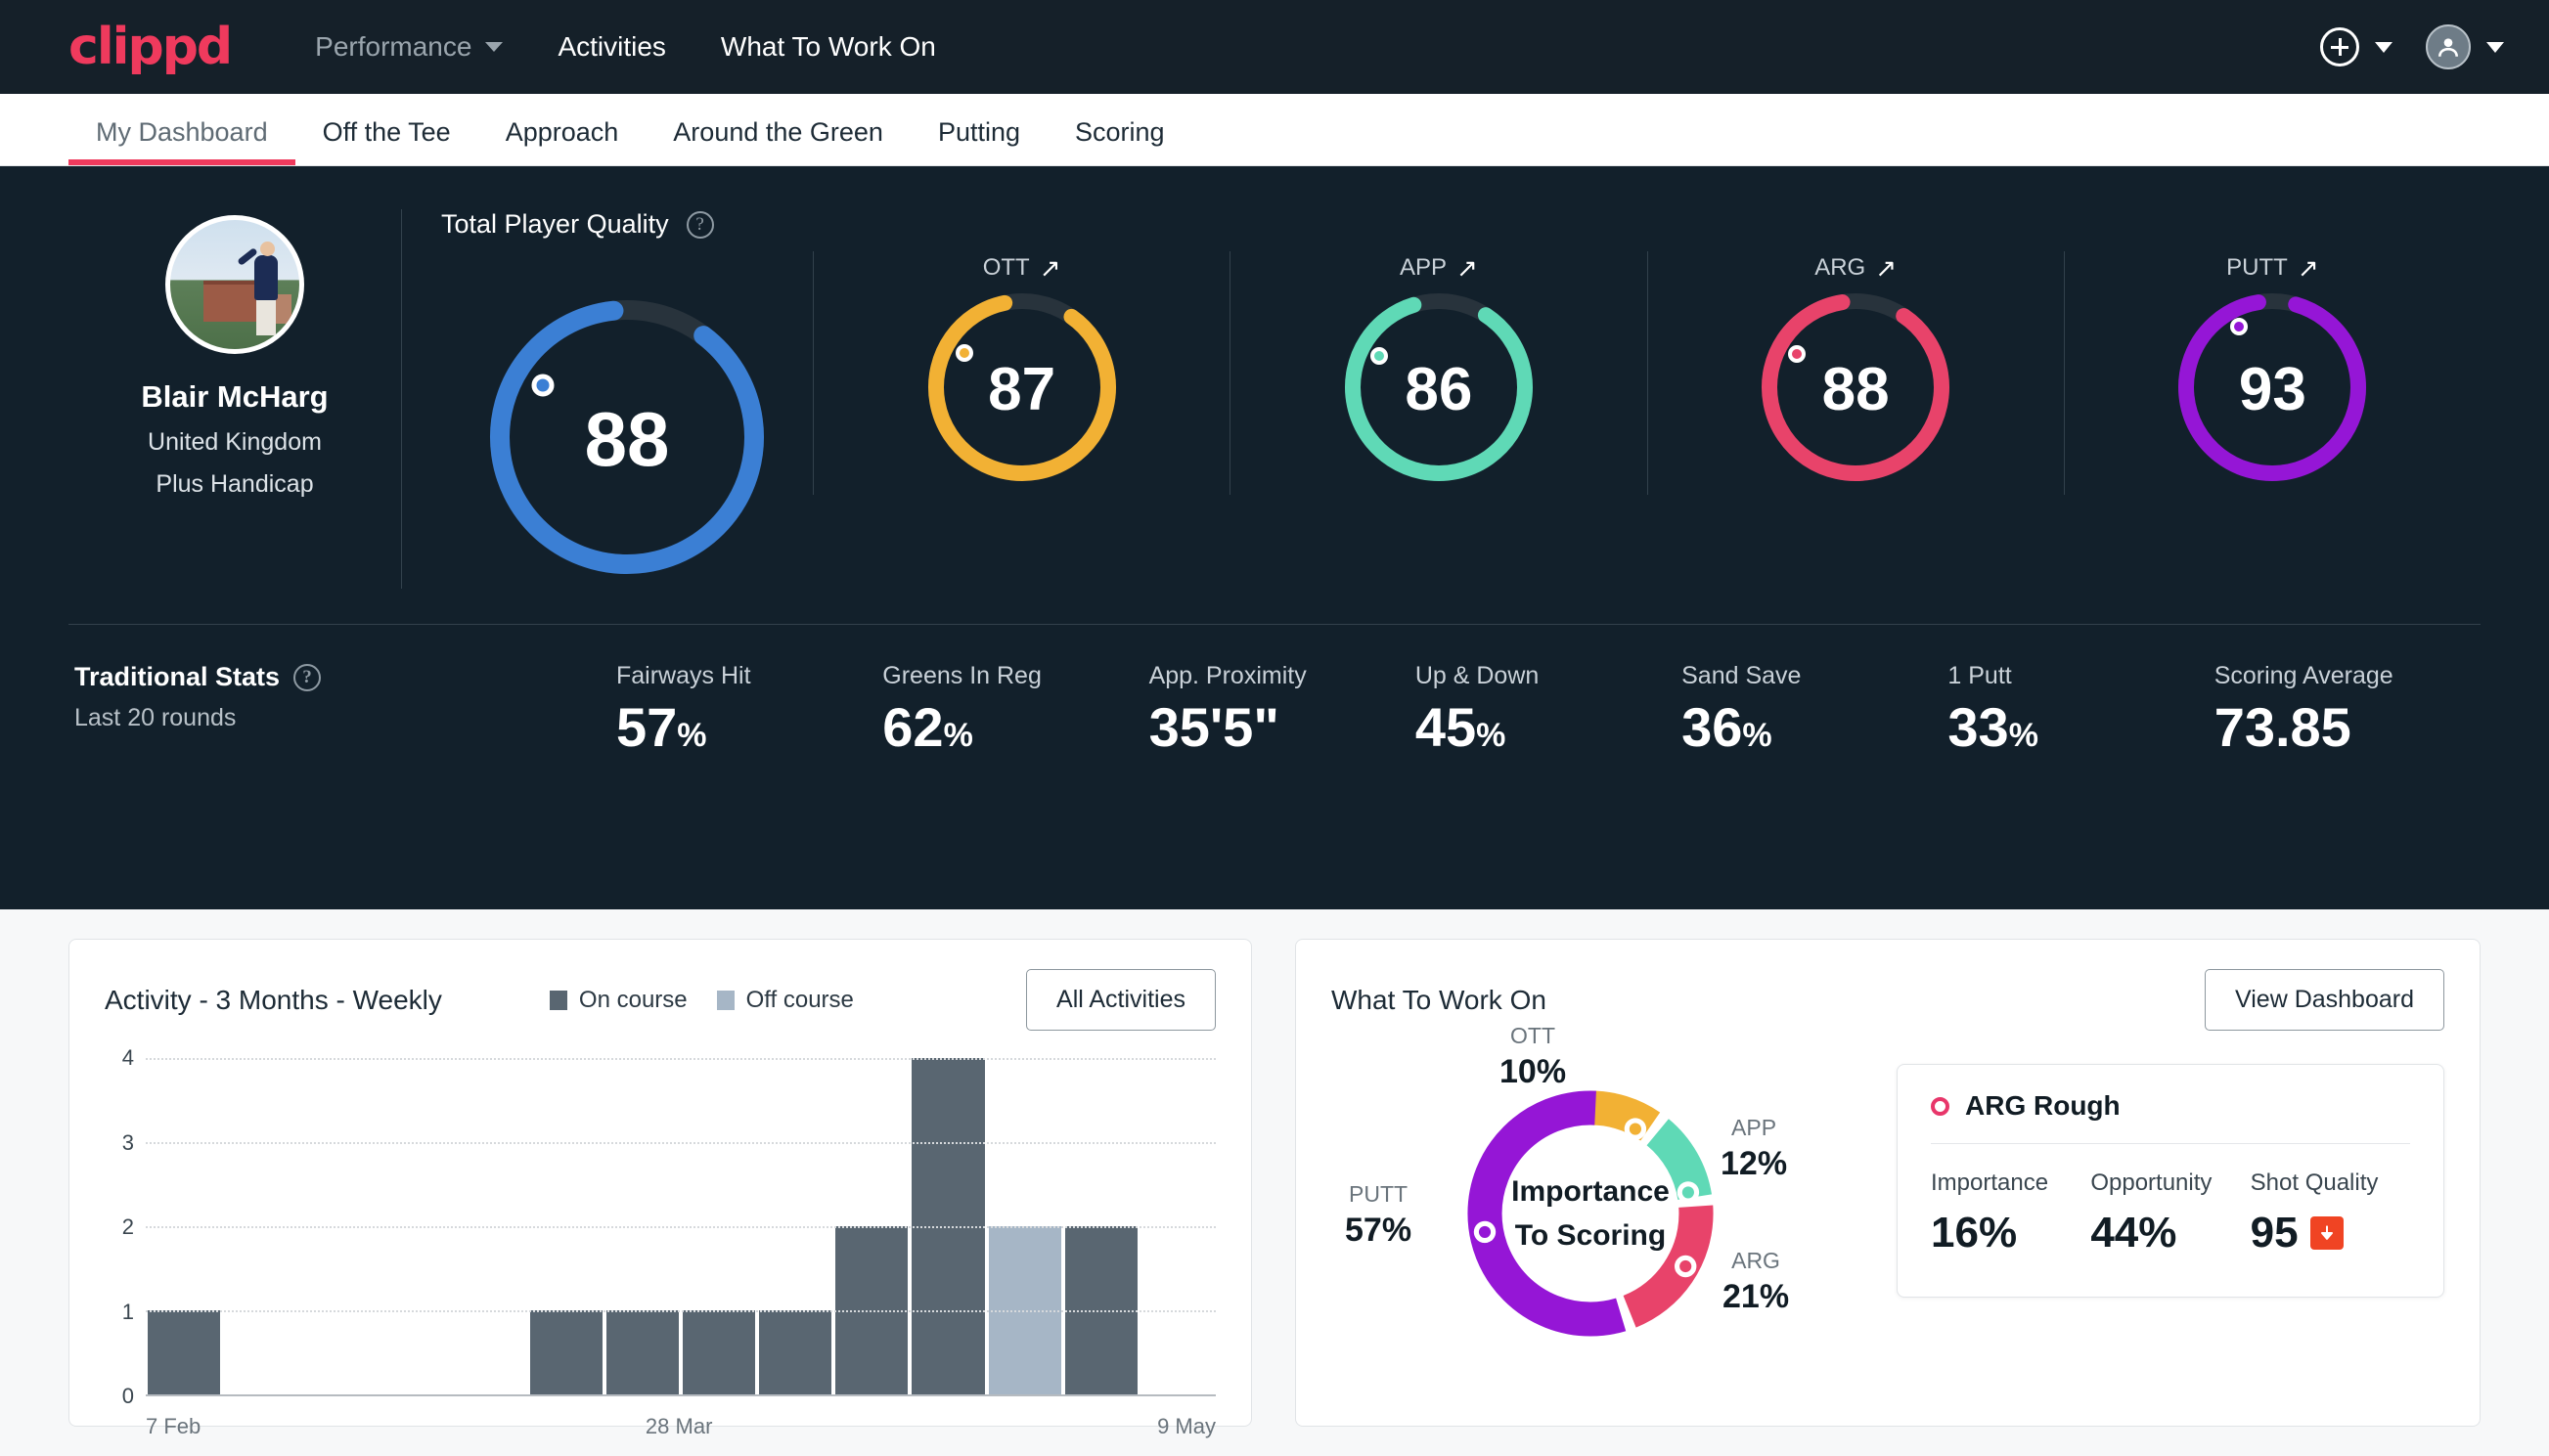 This screenshot has width=2549, height=1456. I want to click on gauge-arg-label: ARG ↗, so click(1856, 268).